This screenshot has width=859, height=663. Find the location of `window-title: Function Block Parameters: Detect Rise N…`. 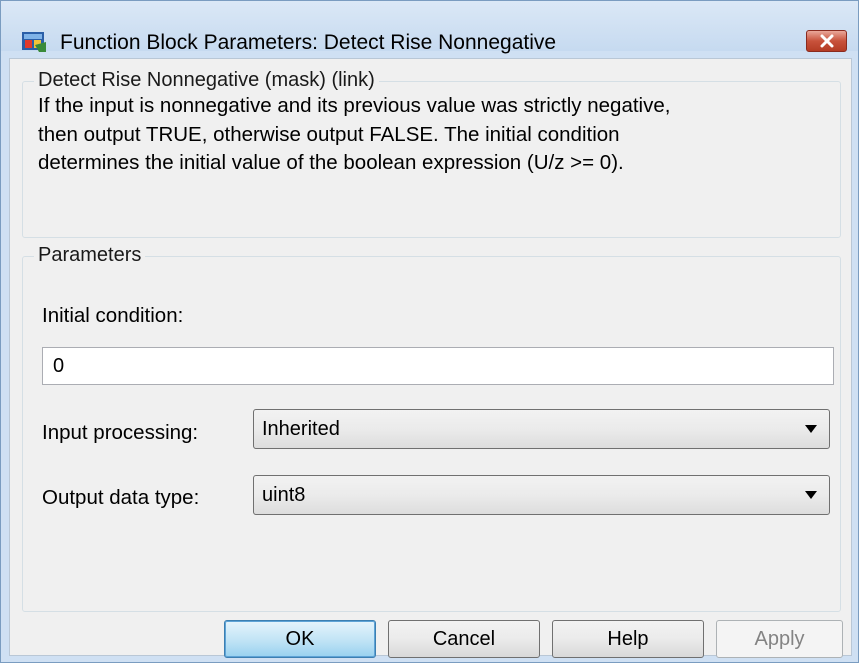

window-title: Function Block Parameters: Detect Rise N… is located at coordinates (308, 42).